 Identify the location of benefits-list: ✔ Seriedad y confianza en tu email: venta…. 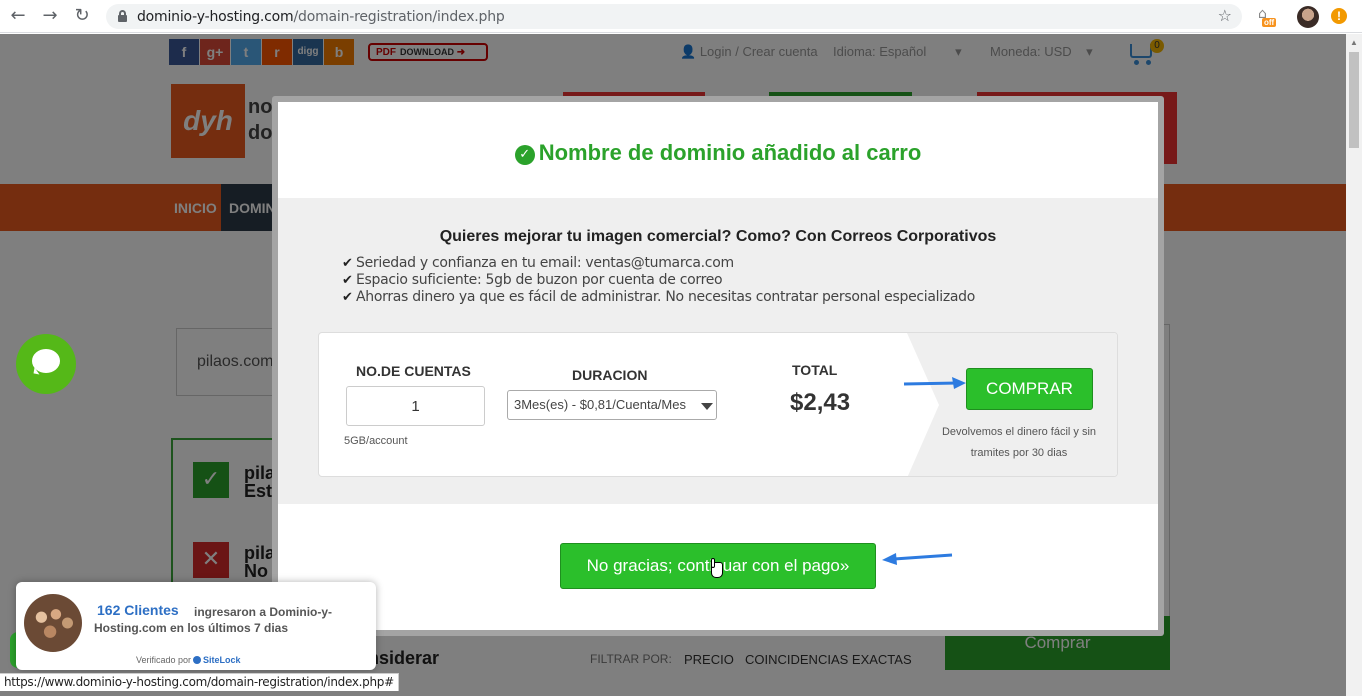
(658, 280).